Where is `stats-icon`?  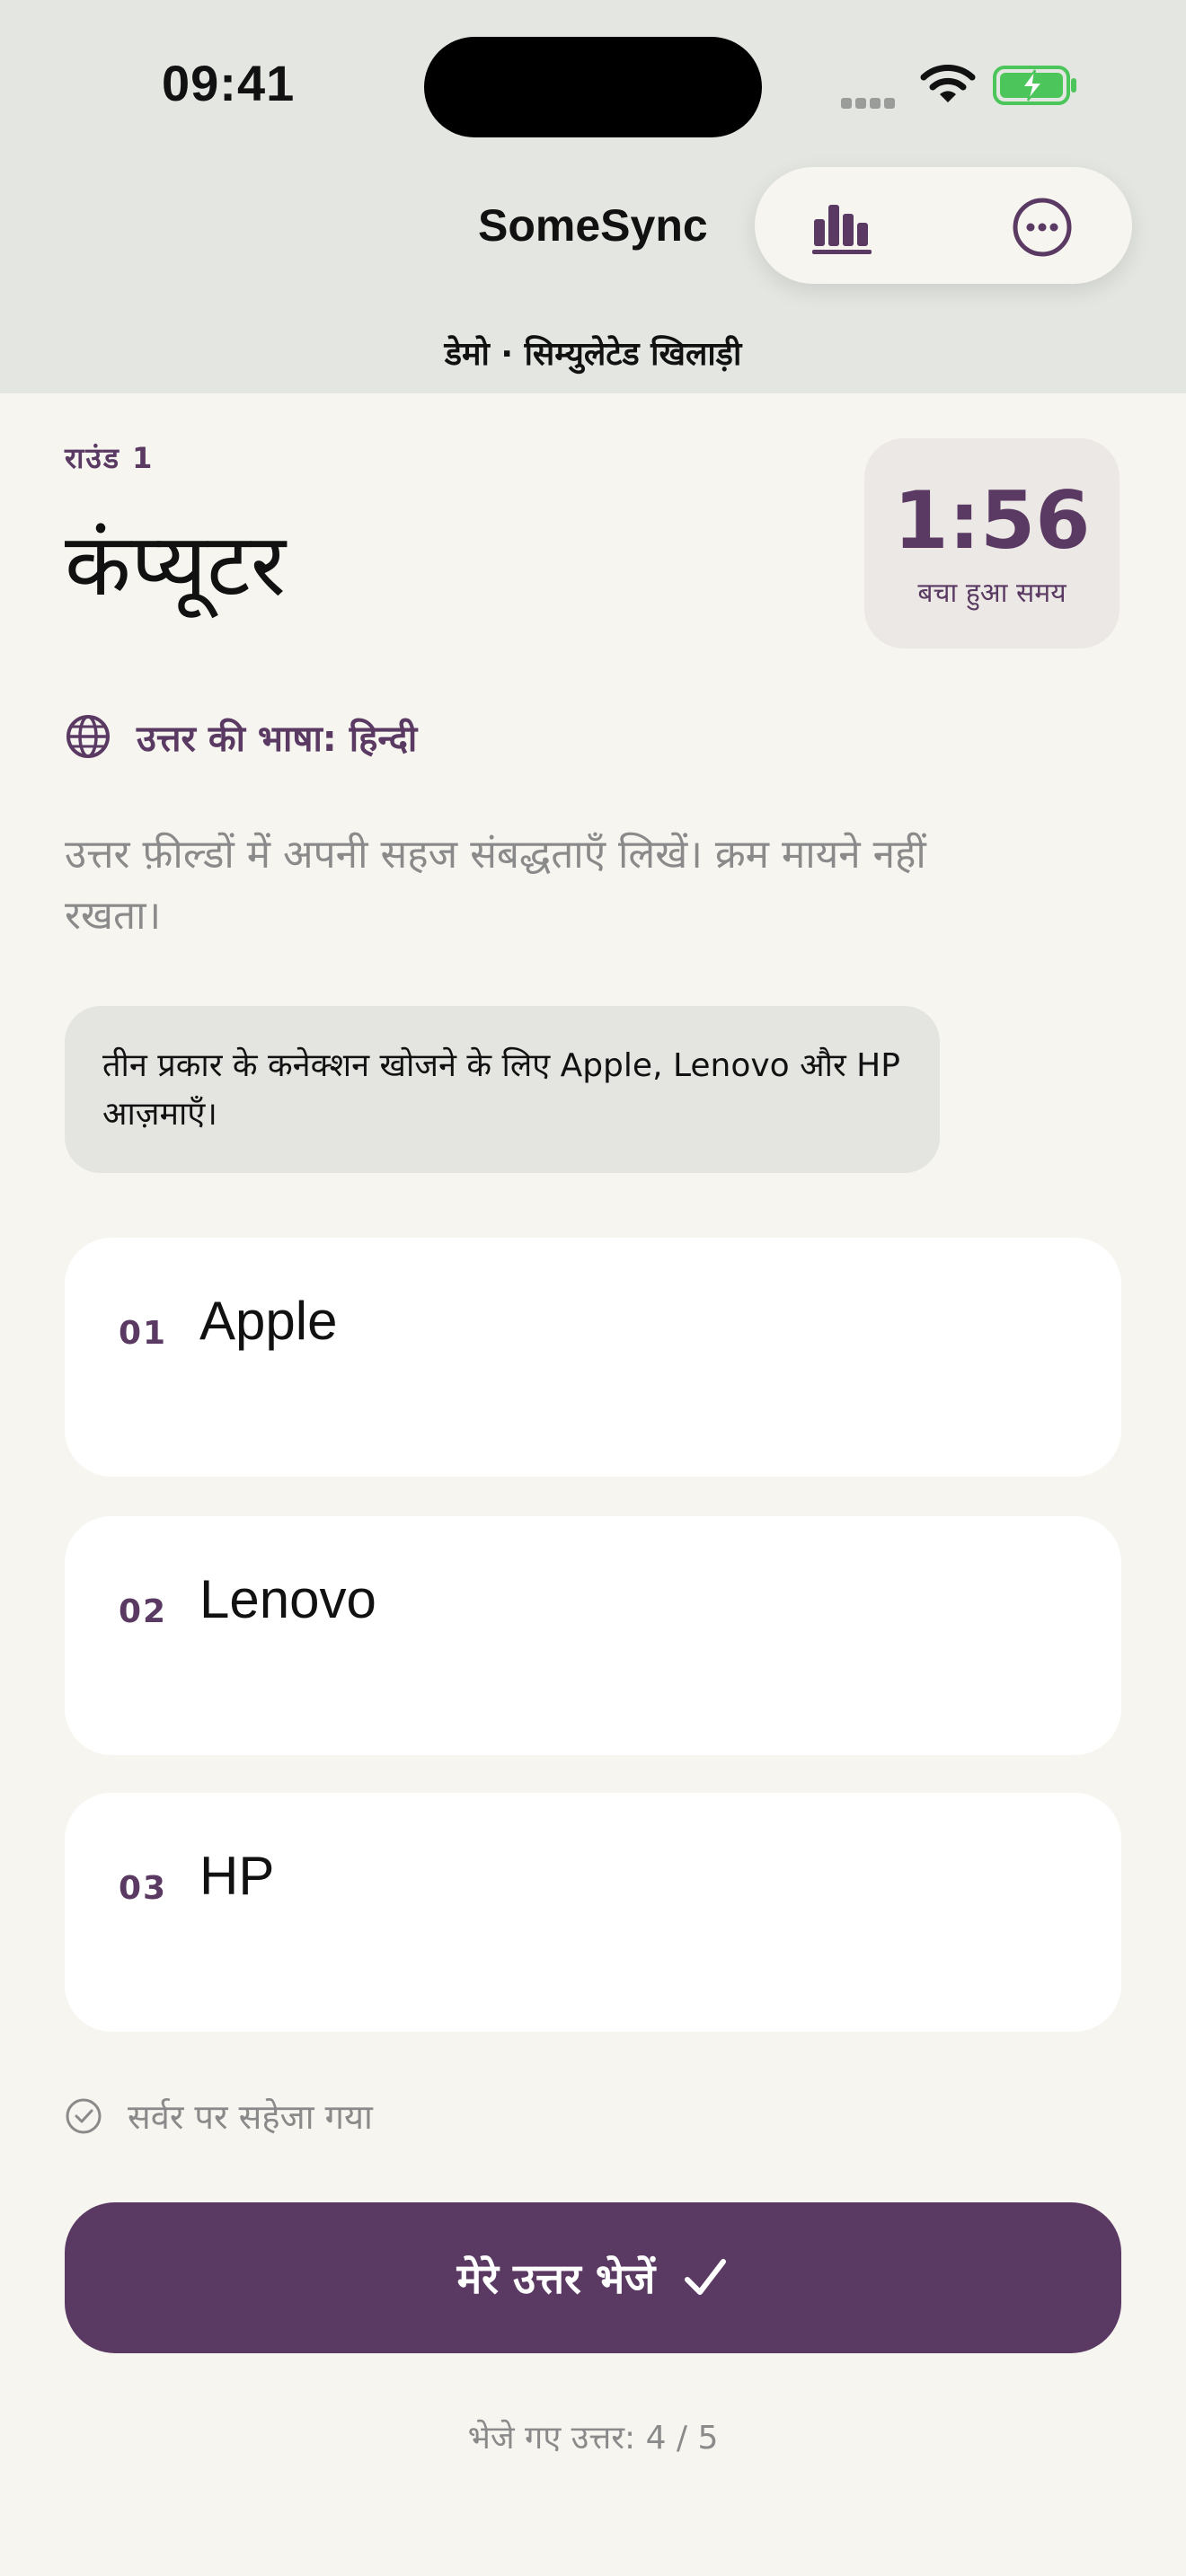
stats-icon is located at coordinates (842, 229).